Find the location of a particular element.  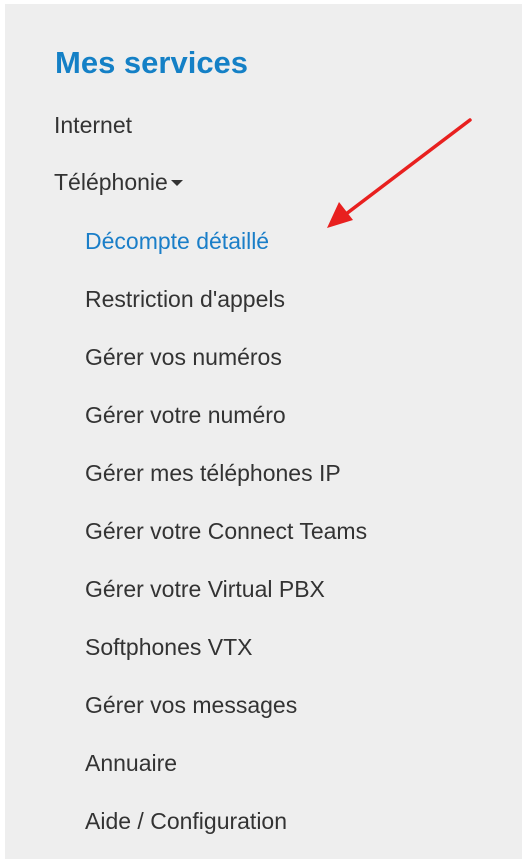

submenu-item-restriction-appels: Restriction d'appels is located at coordinates (185, 299).